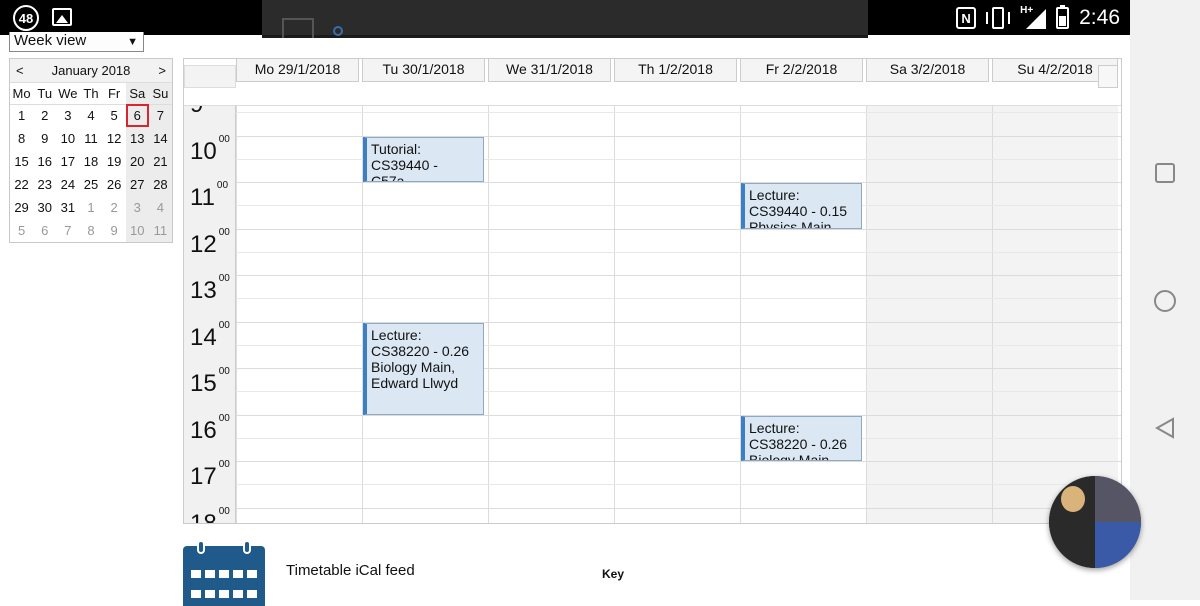 This screenshot has width=1200, height=606. What do you see at coordinates (413, 366) in the screenshot?
I see `event-text-line: Biology Main,` at bounding box center [413, 366].